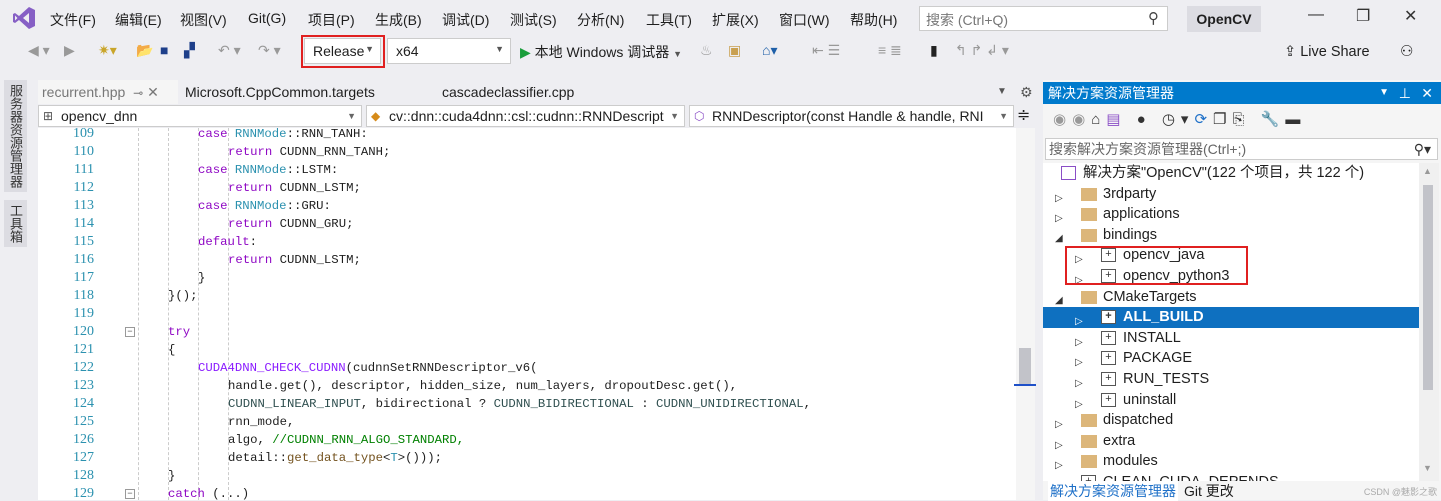 Image resolution: width=1441 pixels, height=501 pixels. I want to click on refresh-icon: ⟳, so click(1203, 119).